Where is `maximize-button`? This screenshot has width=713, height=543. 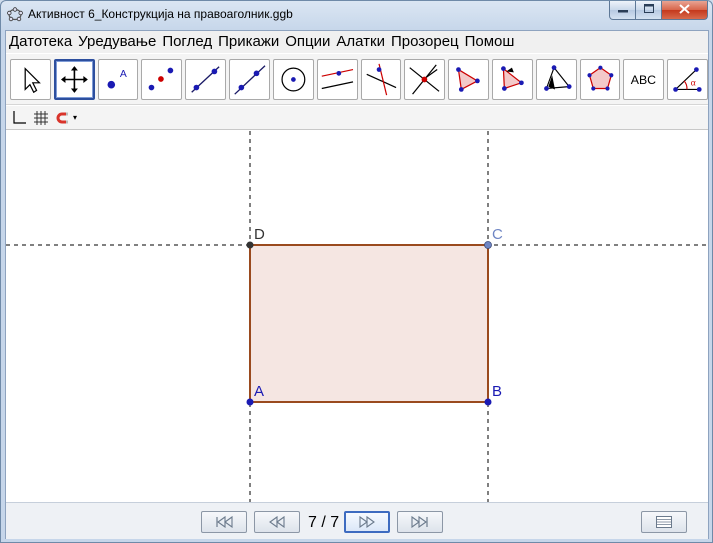 maximize-button is located at coordinates (649, 10).